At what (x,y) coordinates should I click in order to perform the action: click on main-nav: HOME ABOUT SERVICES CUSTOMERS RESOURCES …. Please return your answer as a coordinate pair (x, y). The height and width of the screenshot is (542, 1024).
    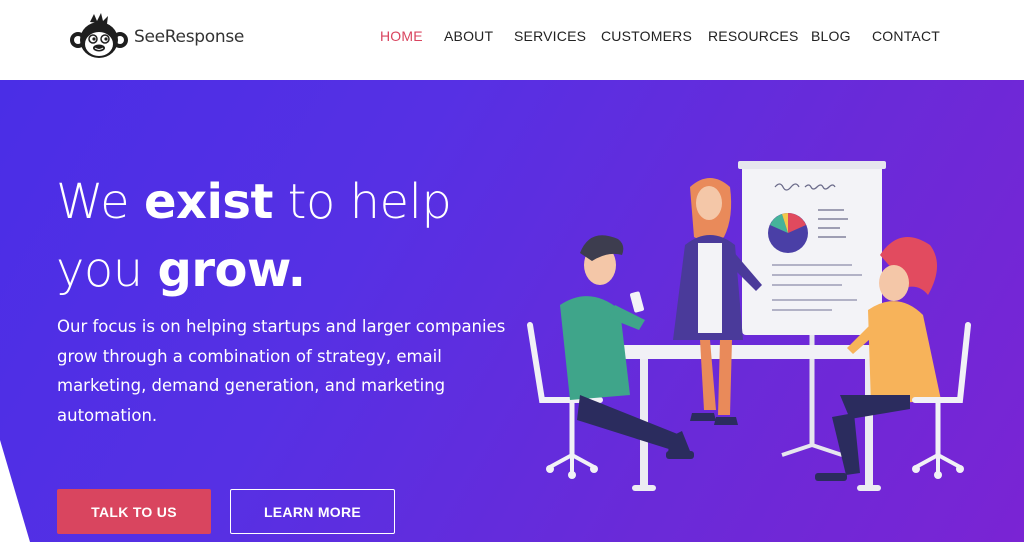
    Looking at the image, I should click on (512, 38).